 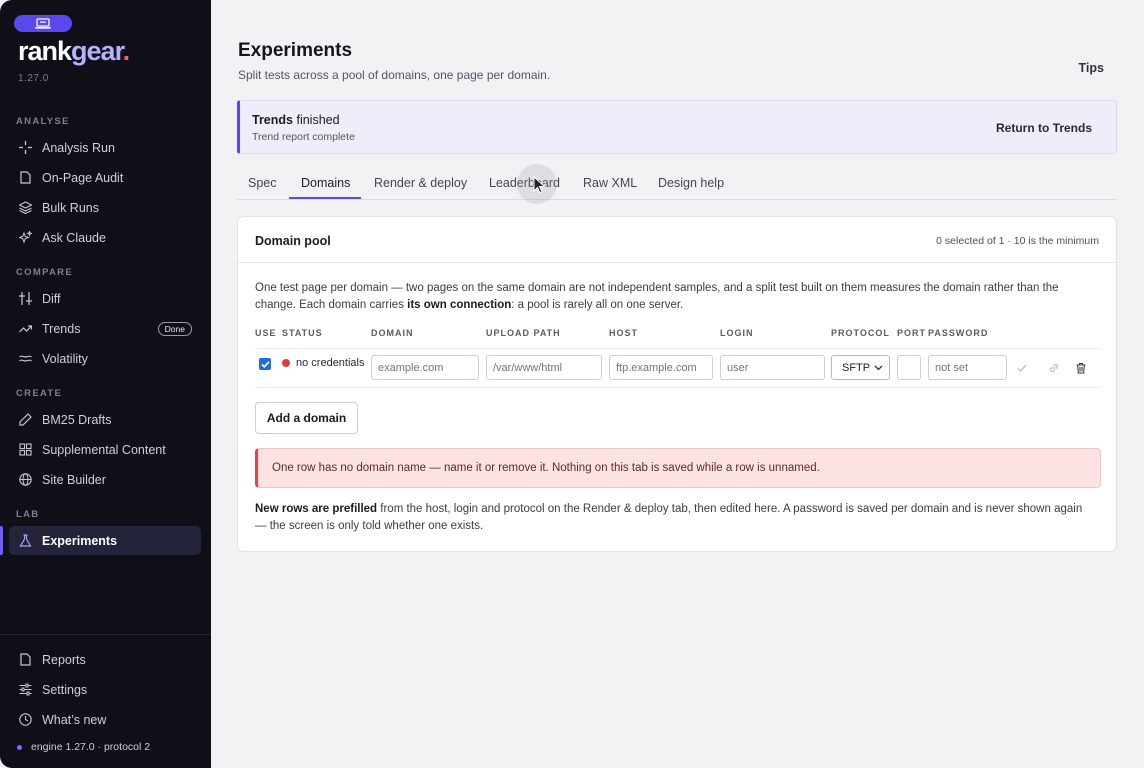 I want to click on layers-icon, so click(x=25, y=208).